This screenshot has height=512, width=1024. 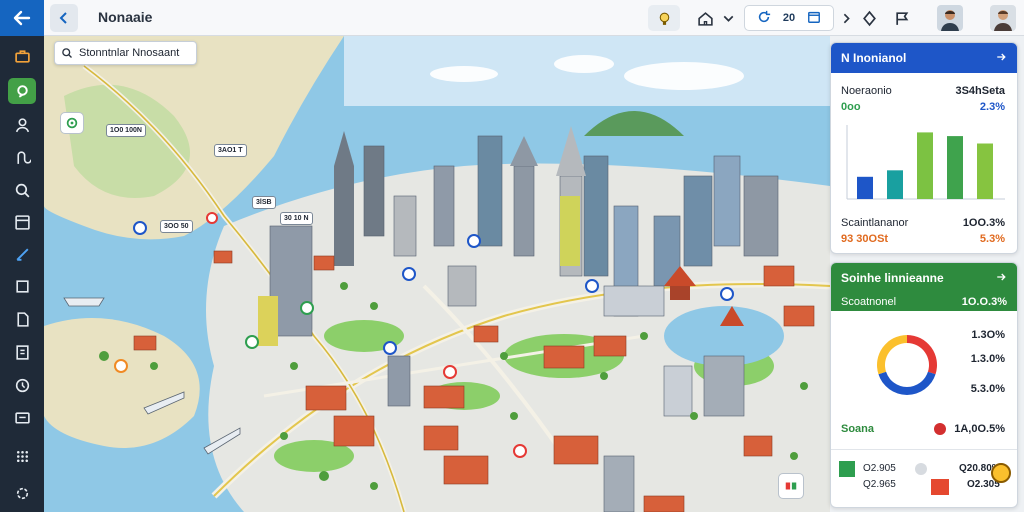 I want to click on bulb-icon, so click(x=664, y=18).